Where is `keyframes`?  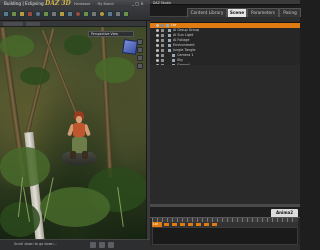
keyframes is located at coordinates (190, 224).